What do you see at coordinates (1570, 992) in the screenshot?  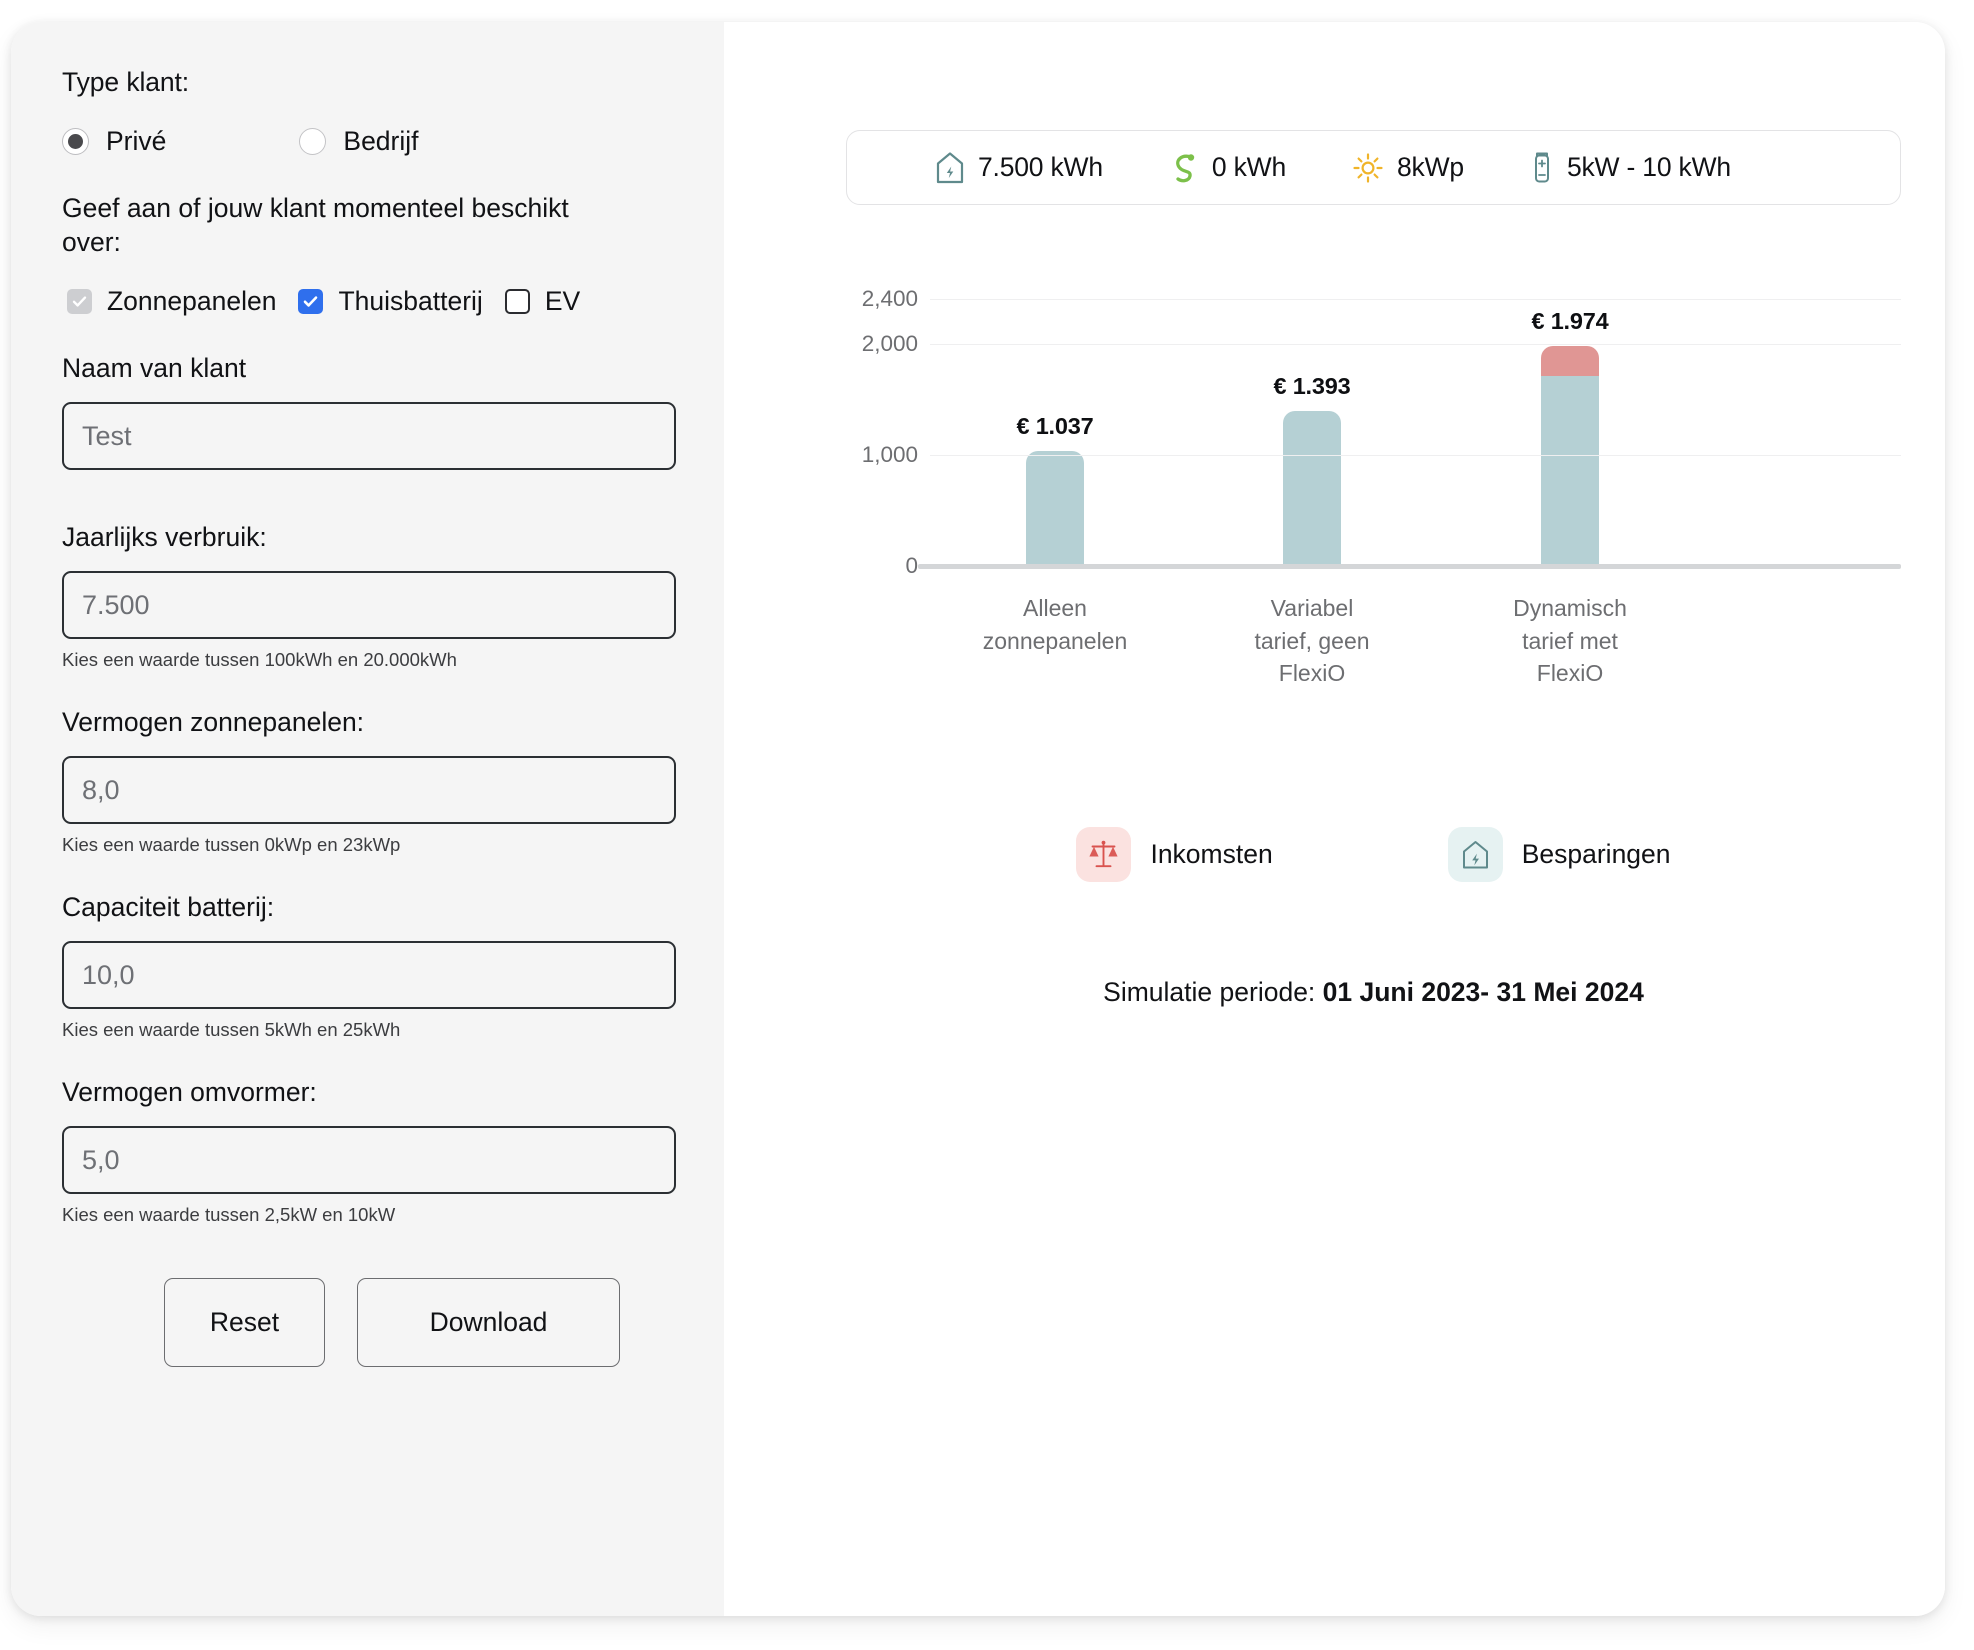 I see `simulation-period-end: 31 Mei 2024` at bounding box center [1570, 992].